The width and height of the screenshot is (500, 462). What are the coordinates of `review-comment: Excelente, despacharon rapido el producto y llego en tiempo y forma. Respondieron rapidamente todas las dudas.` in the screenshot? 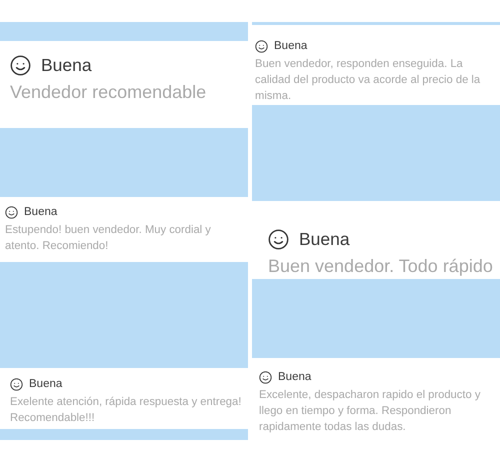 It's located at (370, 411).